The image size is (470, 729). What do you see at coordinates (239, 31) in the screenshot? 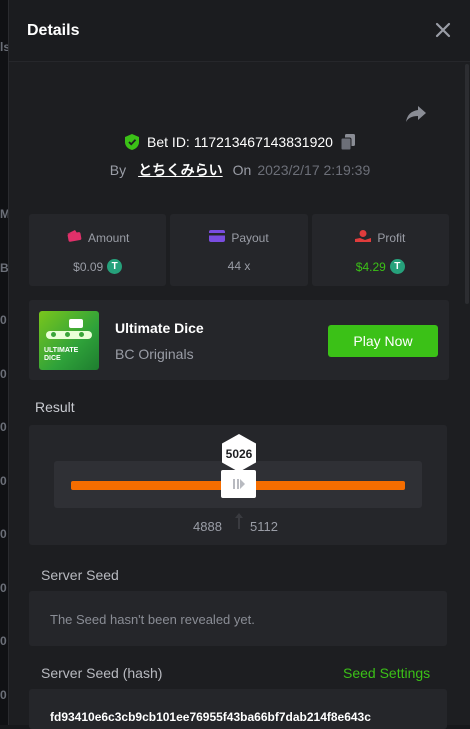
I see `modal-header: Details` at bounding box center [239, 31].